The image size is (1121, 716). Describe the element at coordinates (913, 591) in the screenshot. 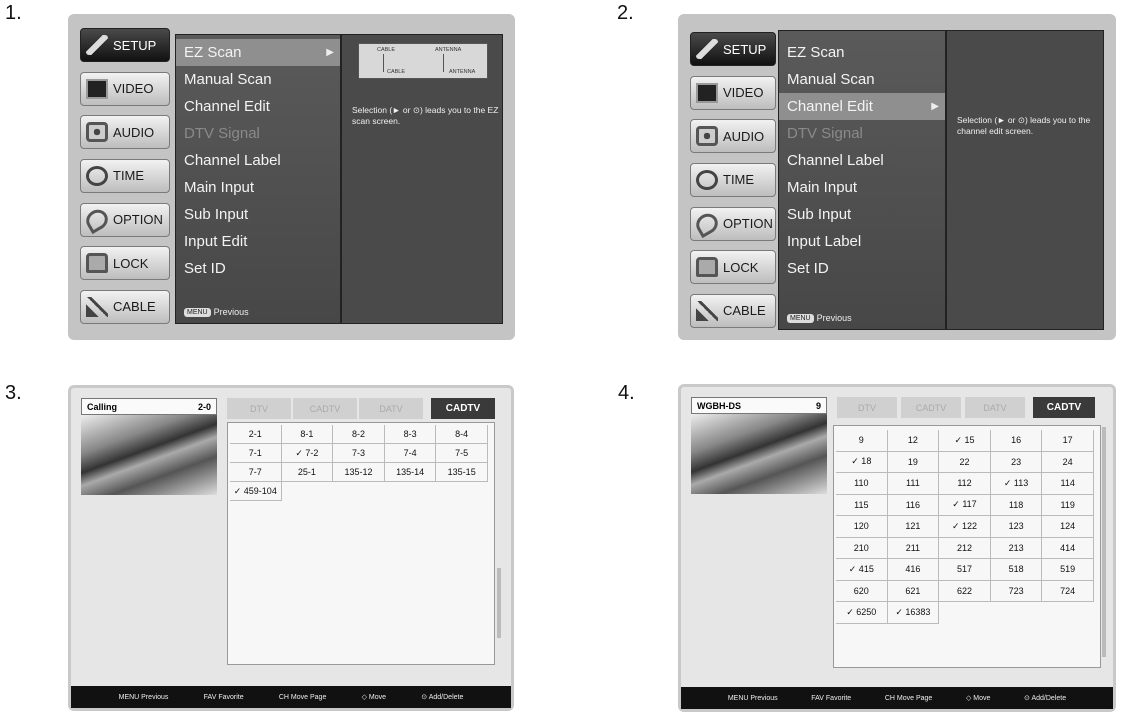

I see `channel-cell: 621` at that location.